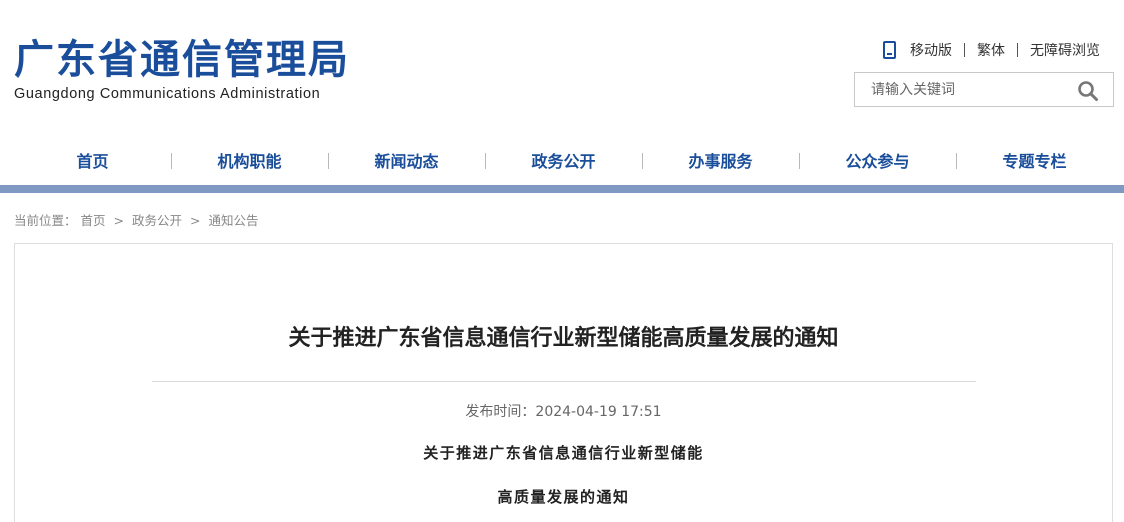 Image resolution: width=1124 pixels, height=522 pixels. I want to click on nav-item-organization: 机构职能, so click(249, 162).